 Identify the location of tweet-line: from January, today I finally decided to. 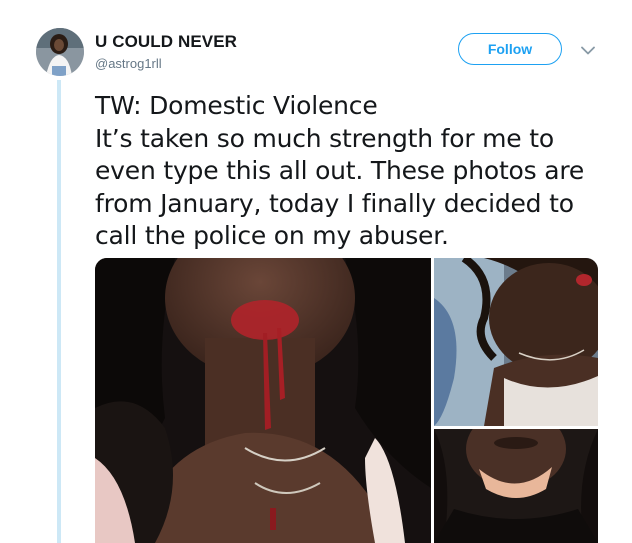
(334, 203).